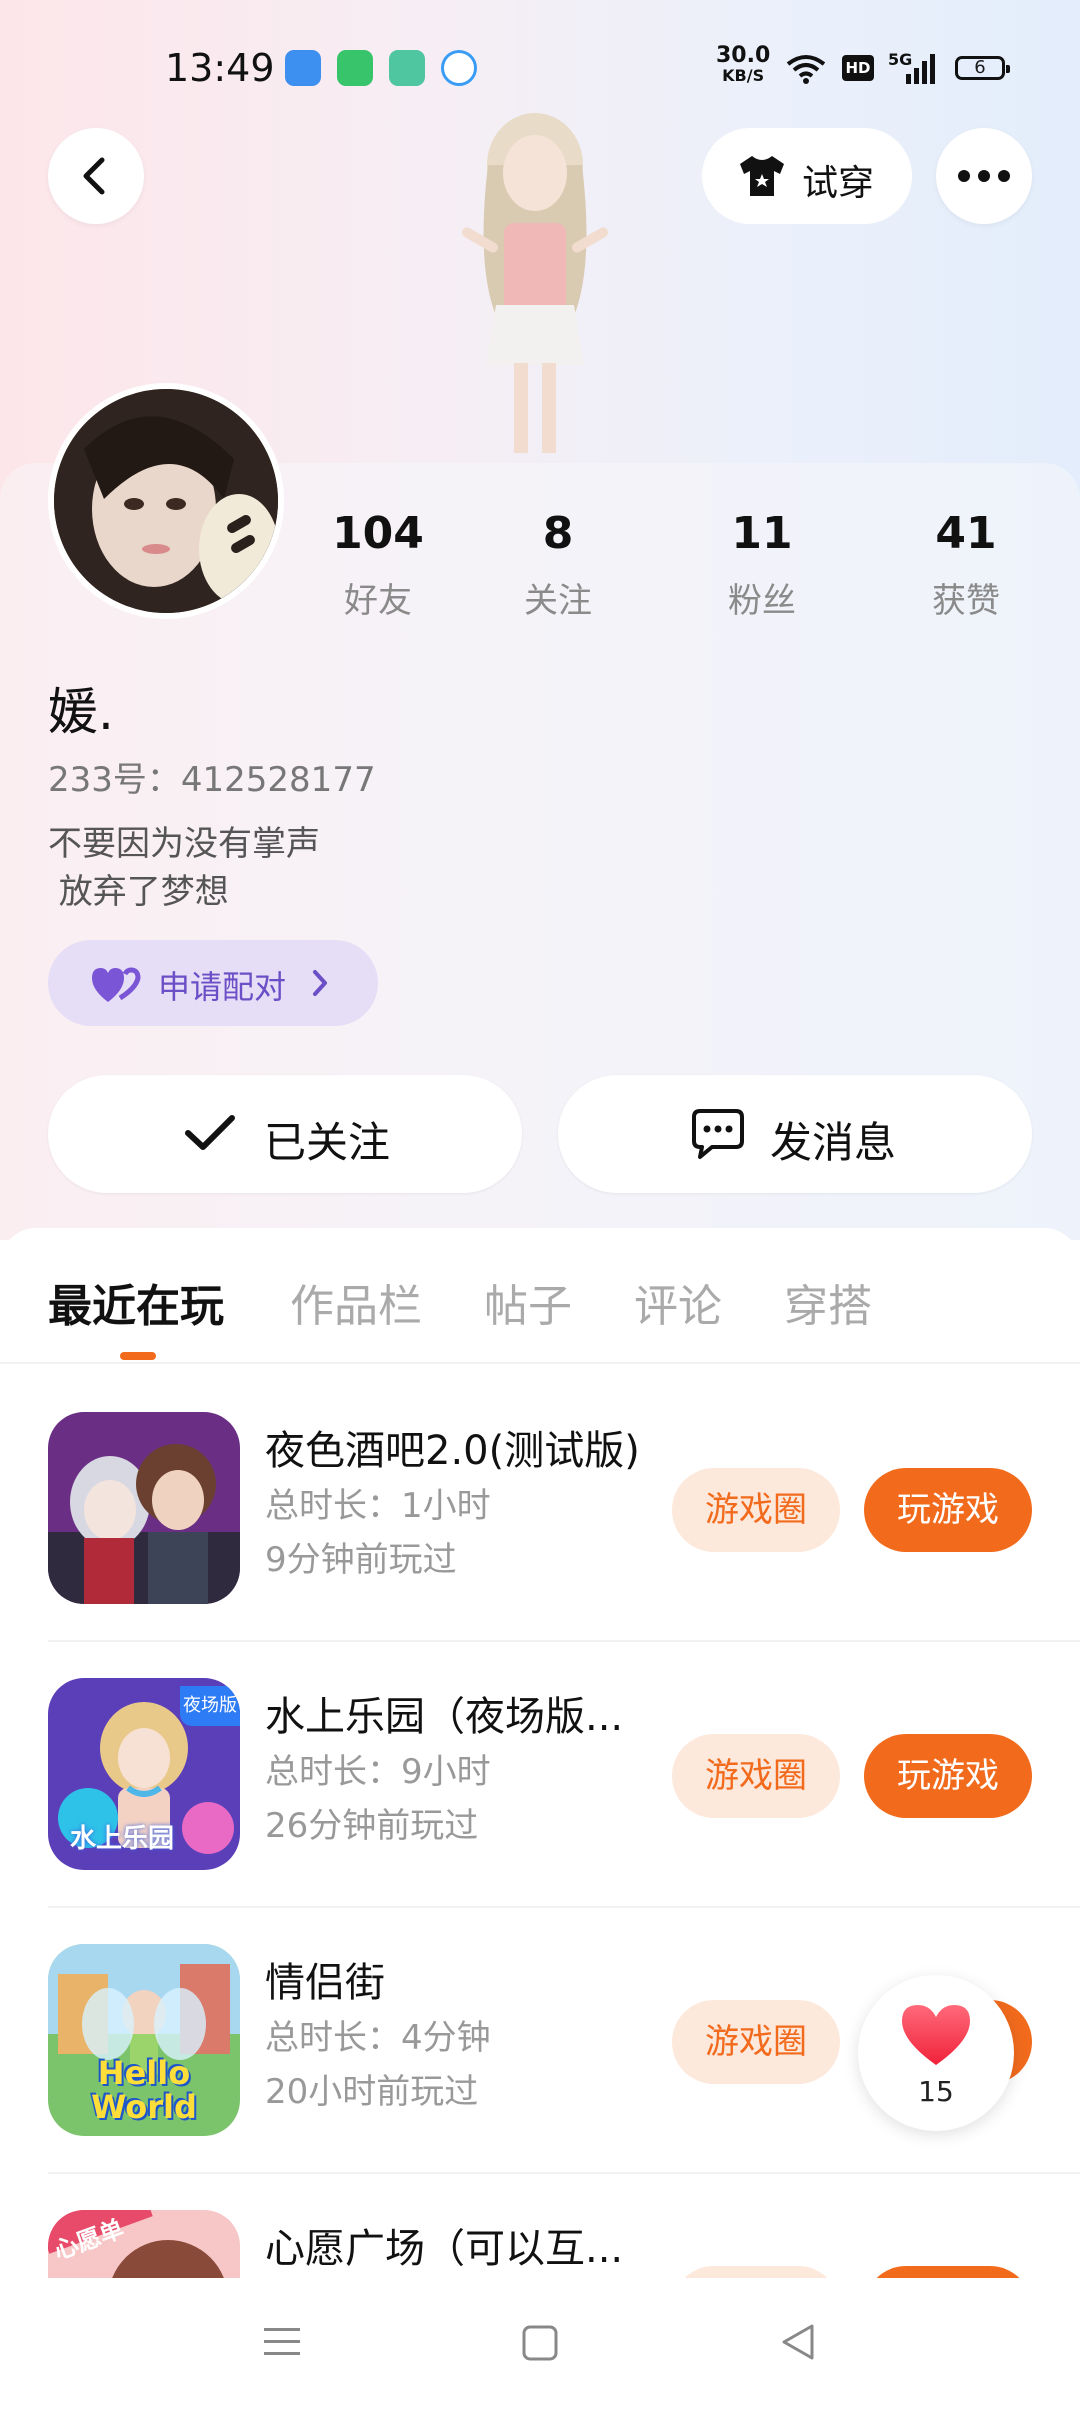 The height and width of the screenshot is (2412, 1080). I want to click on network-speed-value: 30.0, so click(743, 55).